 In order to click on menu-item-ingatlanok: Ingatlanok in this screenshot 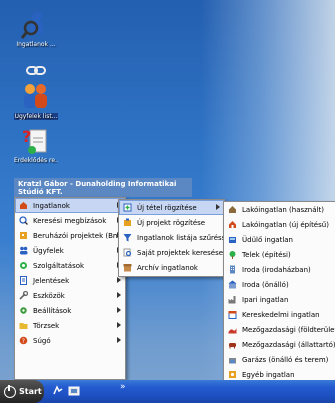, I will do `click(70, 205)`.